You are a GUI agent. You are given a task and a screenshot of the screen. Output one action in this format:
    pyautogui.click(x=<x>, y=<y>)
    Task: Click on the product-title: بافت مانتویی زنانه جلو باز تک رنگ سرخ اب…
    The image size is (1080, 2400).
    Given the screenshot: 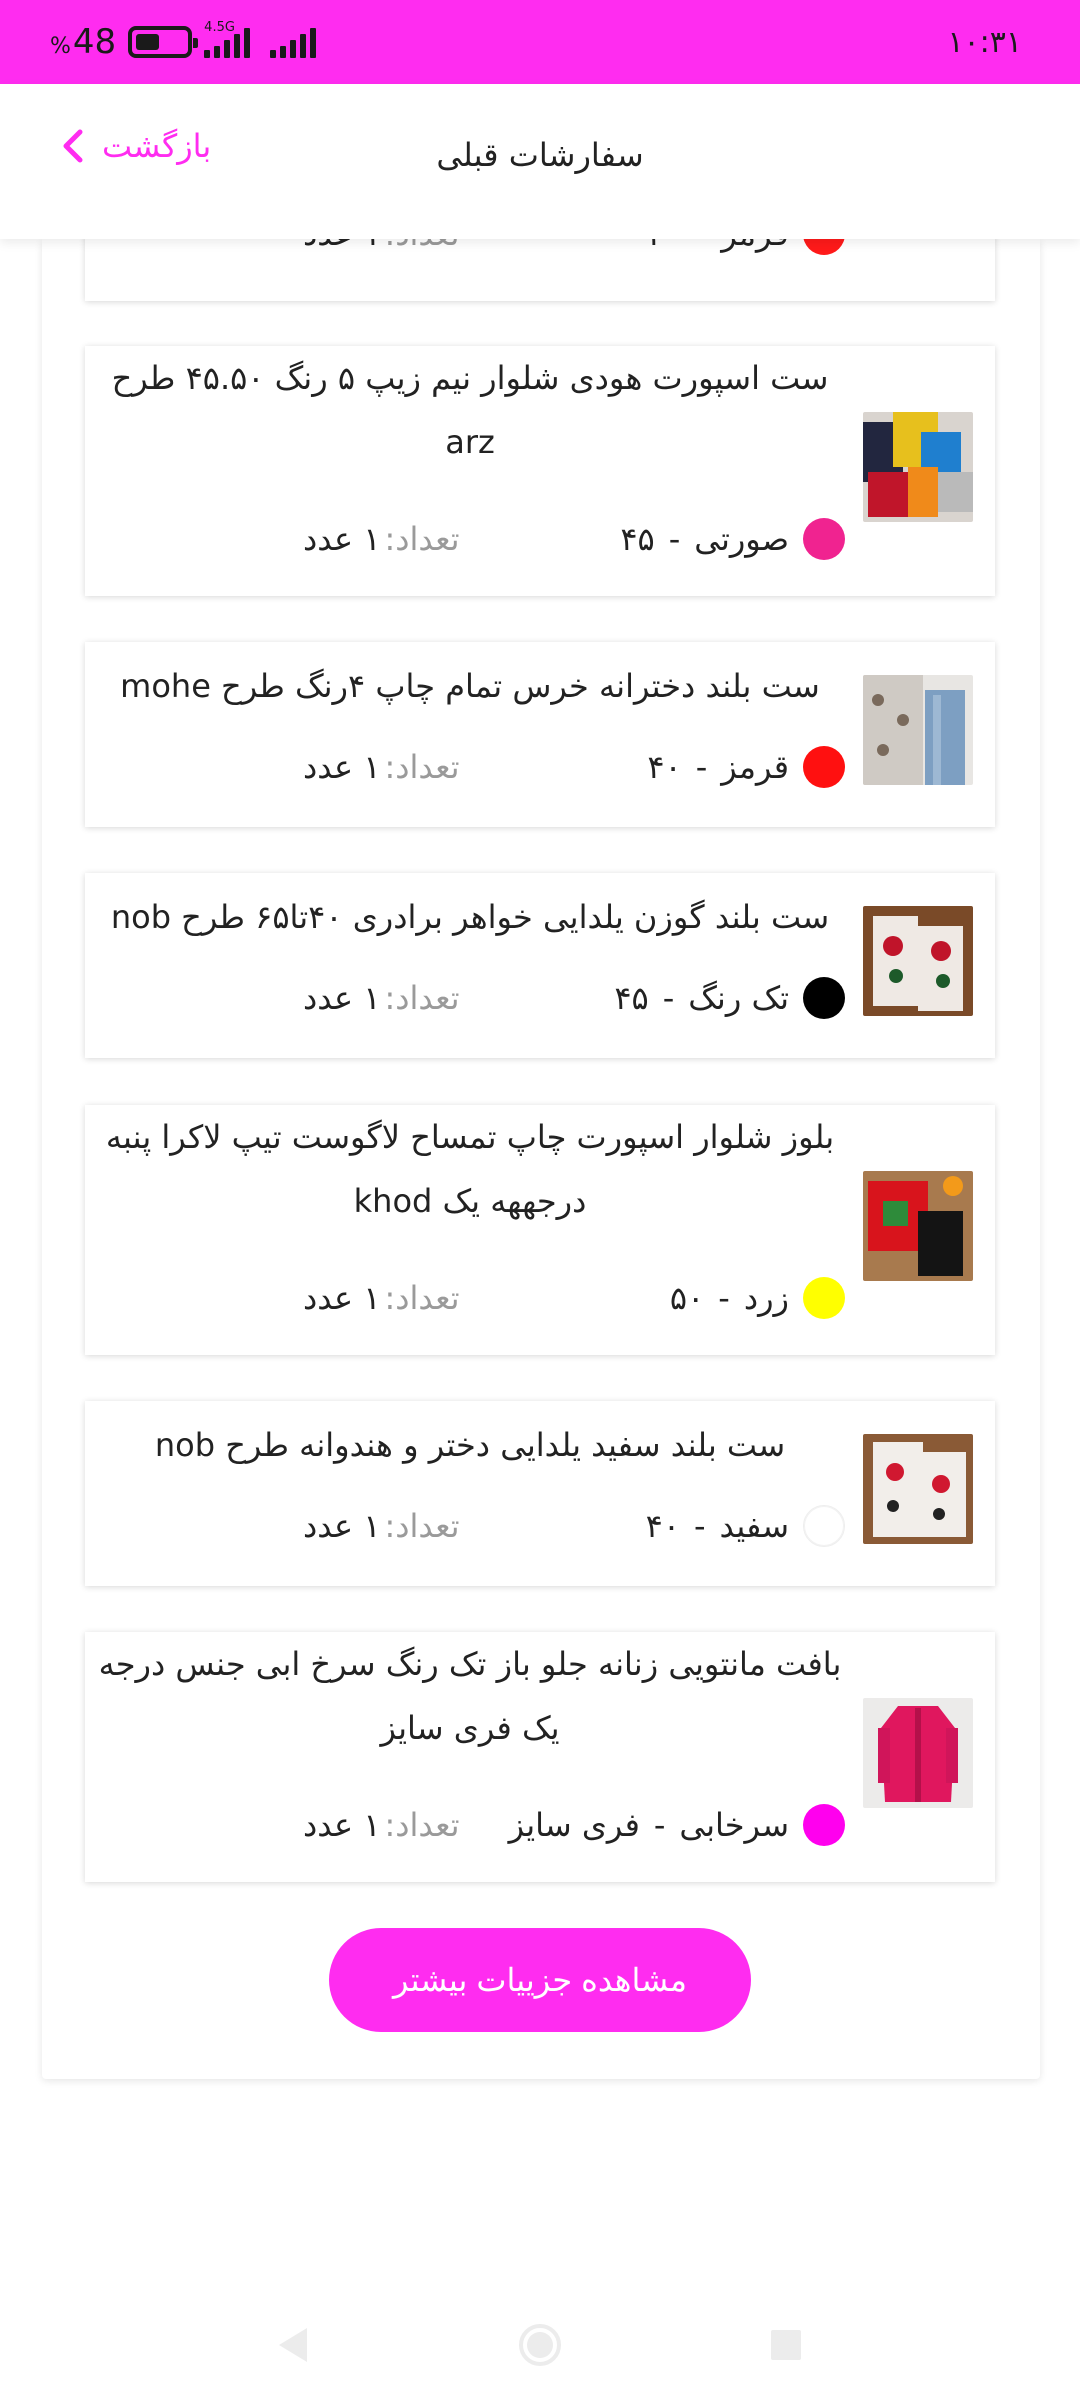 What is the action you would take?
    pyautogui.click(x=470, y=1696)
    